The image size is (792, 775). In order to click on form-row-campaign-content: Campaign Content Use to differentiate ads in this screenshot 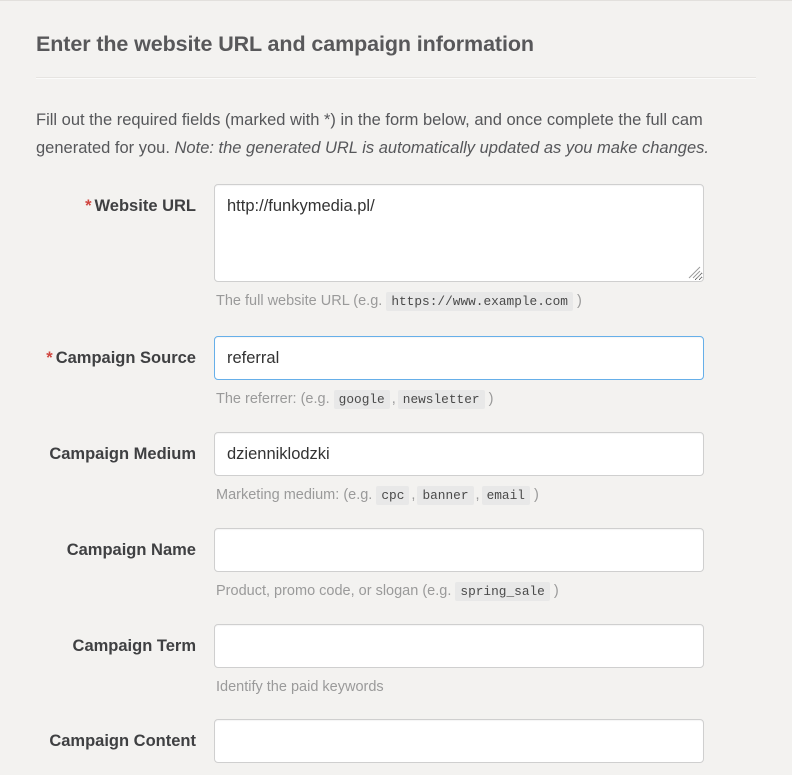, I will do `click(396, 747)`.